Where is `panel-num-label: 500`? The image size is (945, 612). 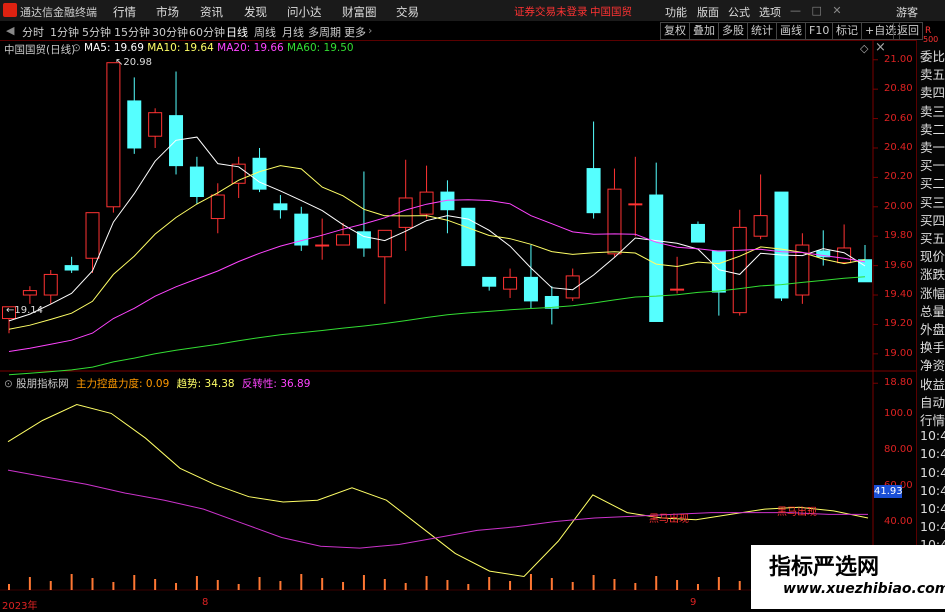
panel-num-label: 500 is located at coordinates (931, 39).